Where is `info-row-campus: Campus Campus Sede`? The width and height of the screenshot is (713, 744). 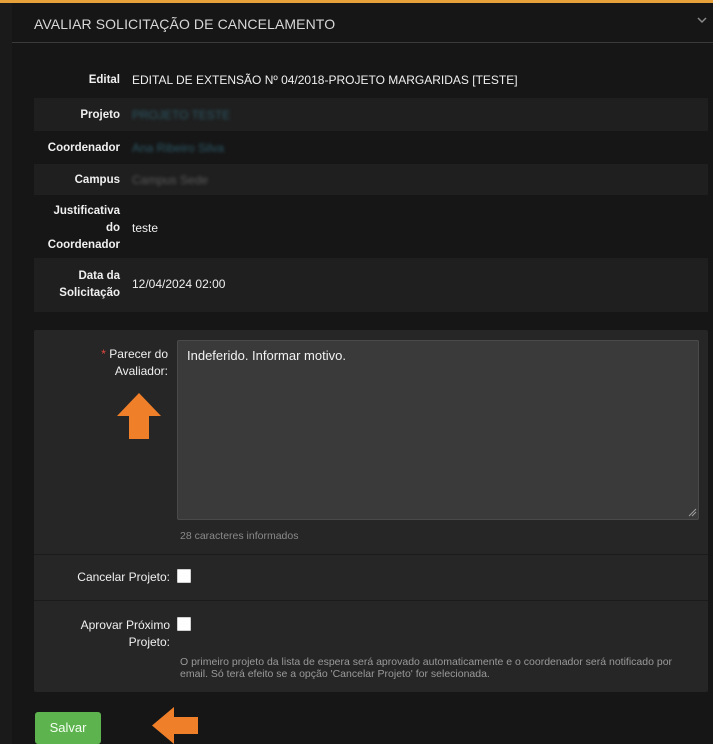 info-row-campus: Campus Campus Sede is located at coordinates (371, 179).